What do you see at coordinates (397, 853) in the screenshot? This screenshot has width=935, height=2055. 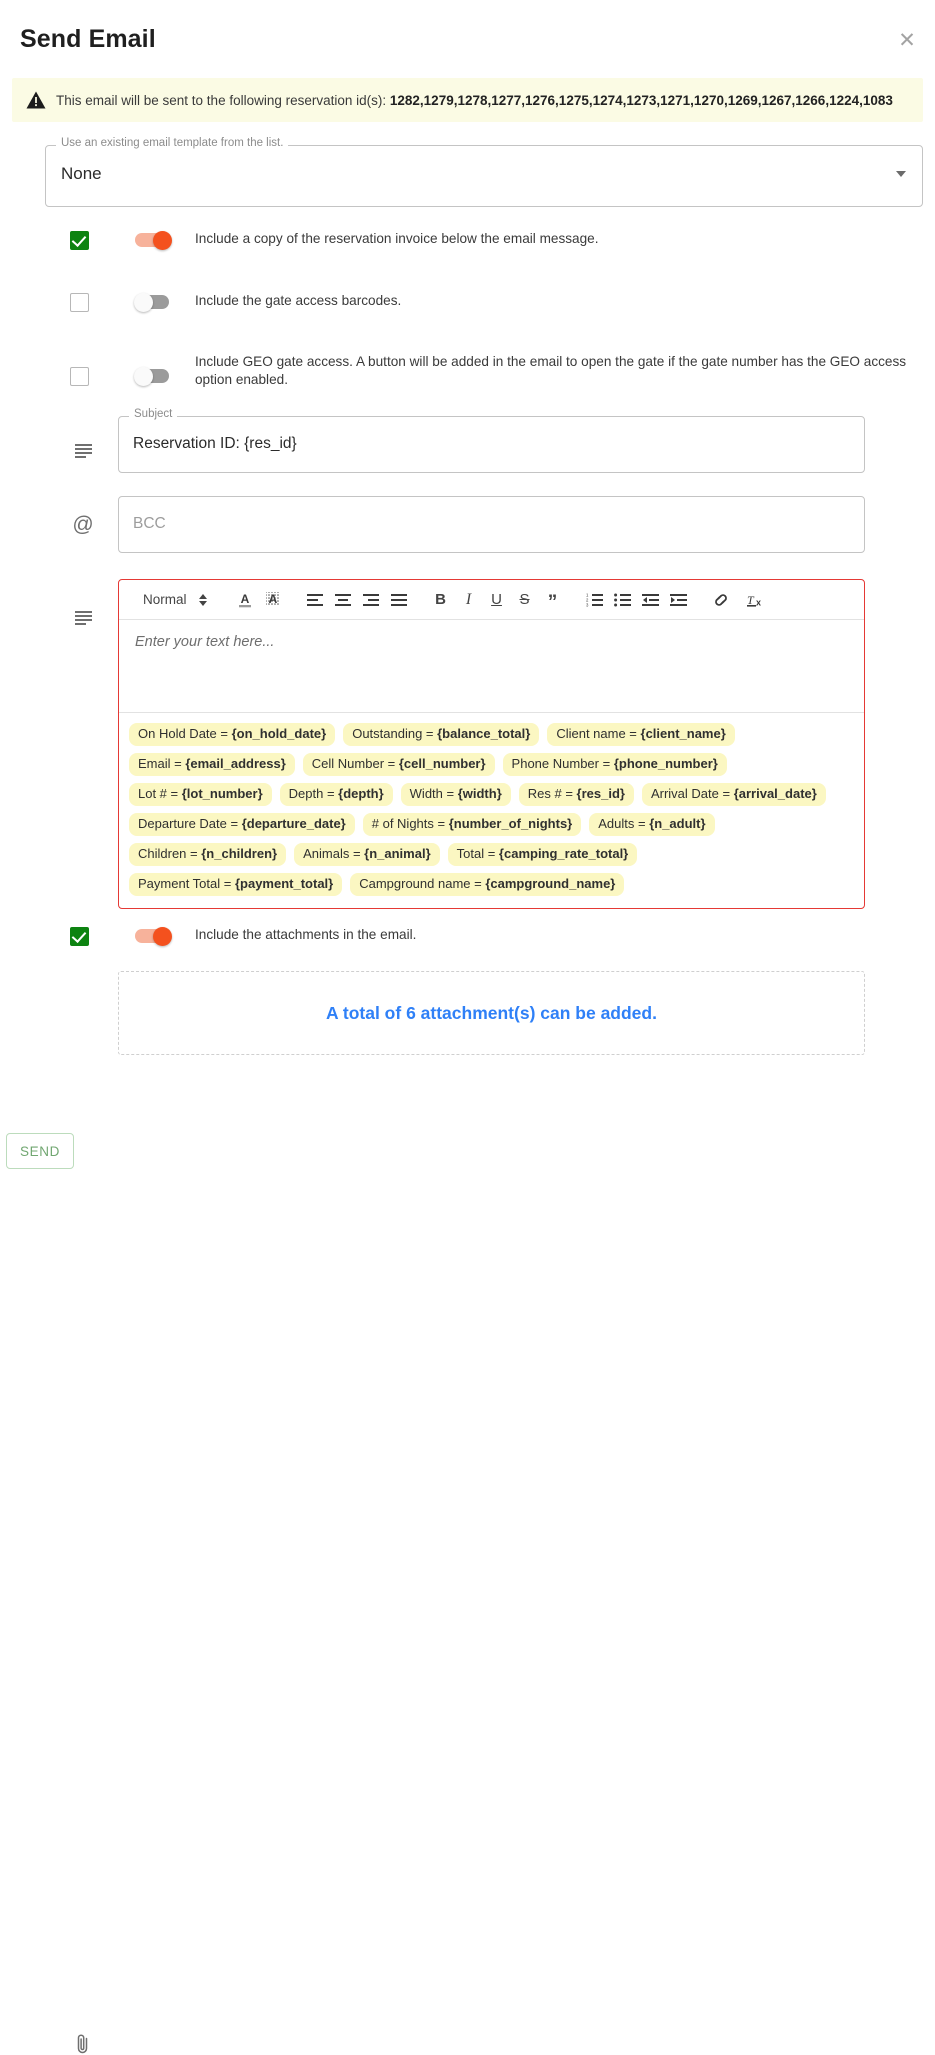 I see `merge-tag-token: {n_animal}` at bounding box center [397, 853].